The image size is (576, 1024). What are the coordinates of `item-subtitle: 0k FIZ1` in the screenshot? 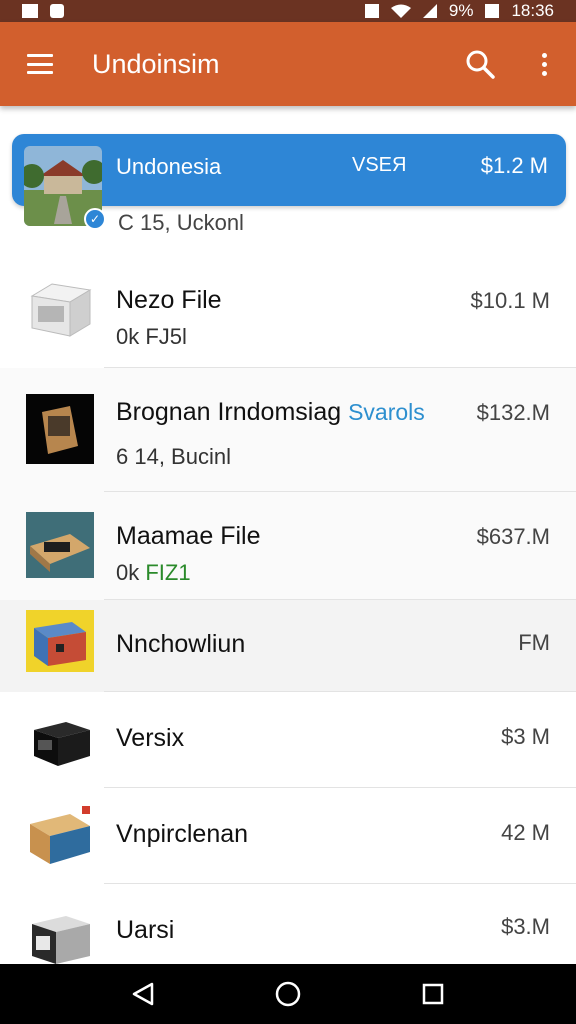 It's located at (153, 573).